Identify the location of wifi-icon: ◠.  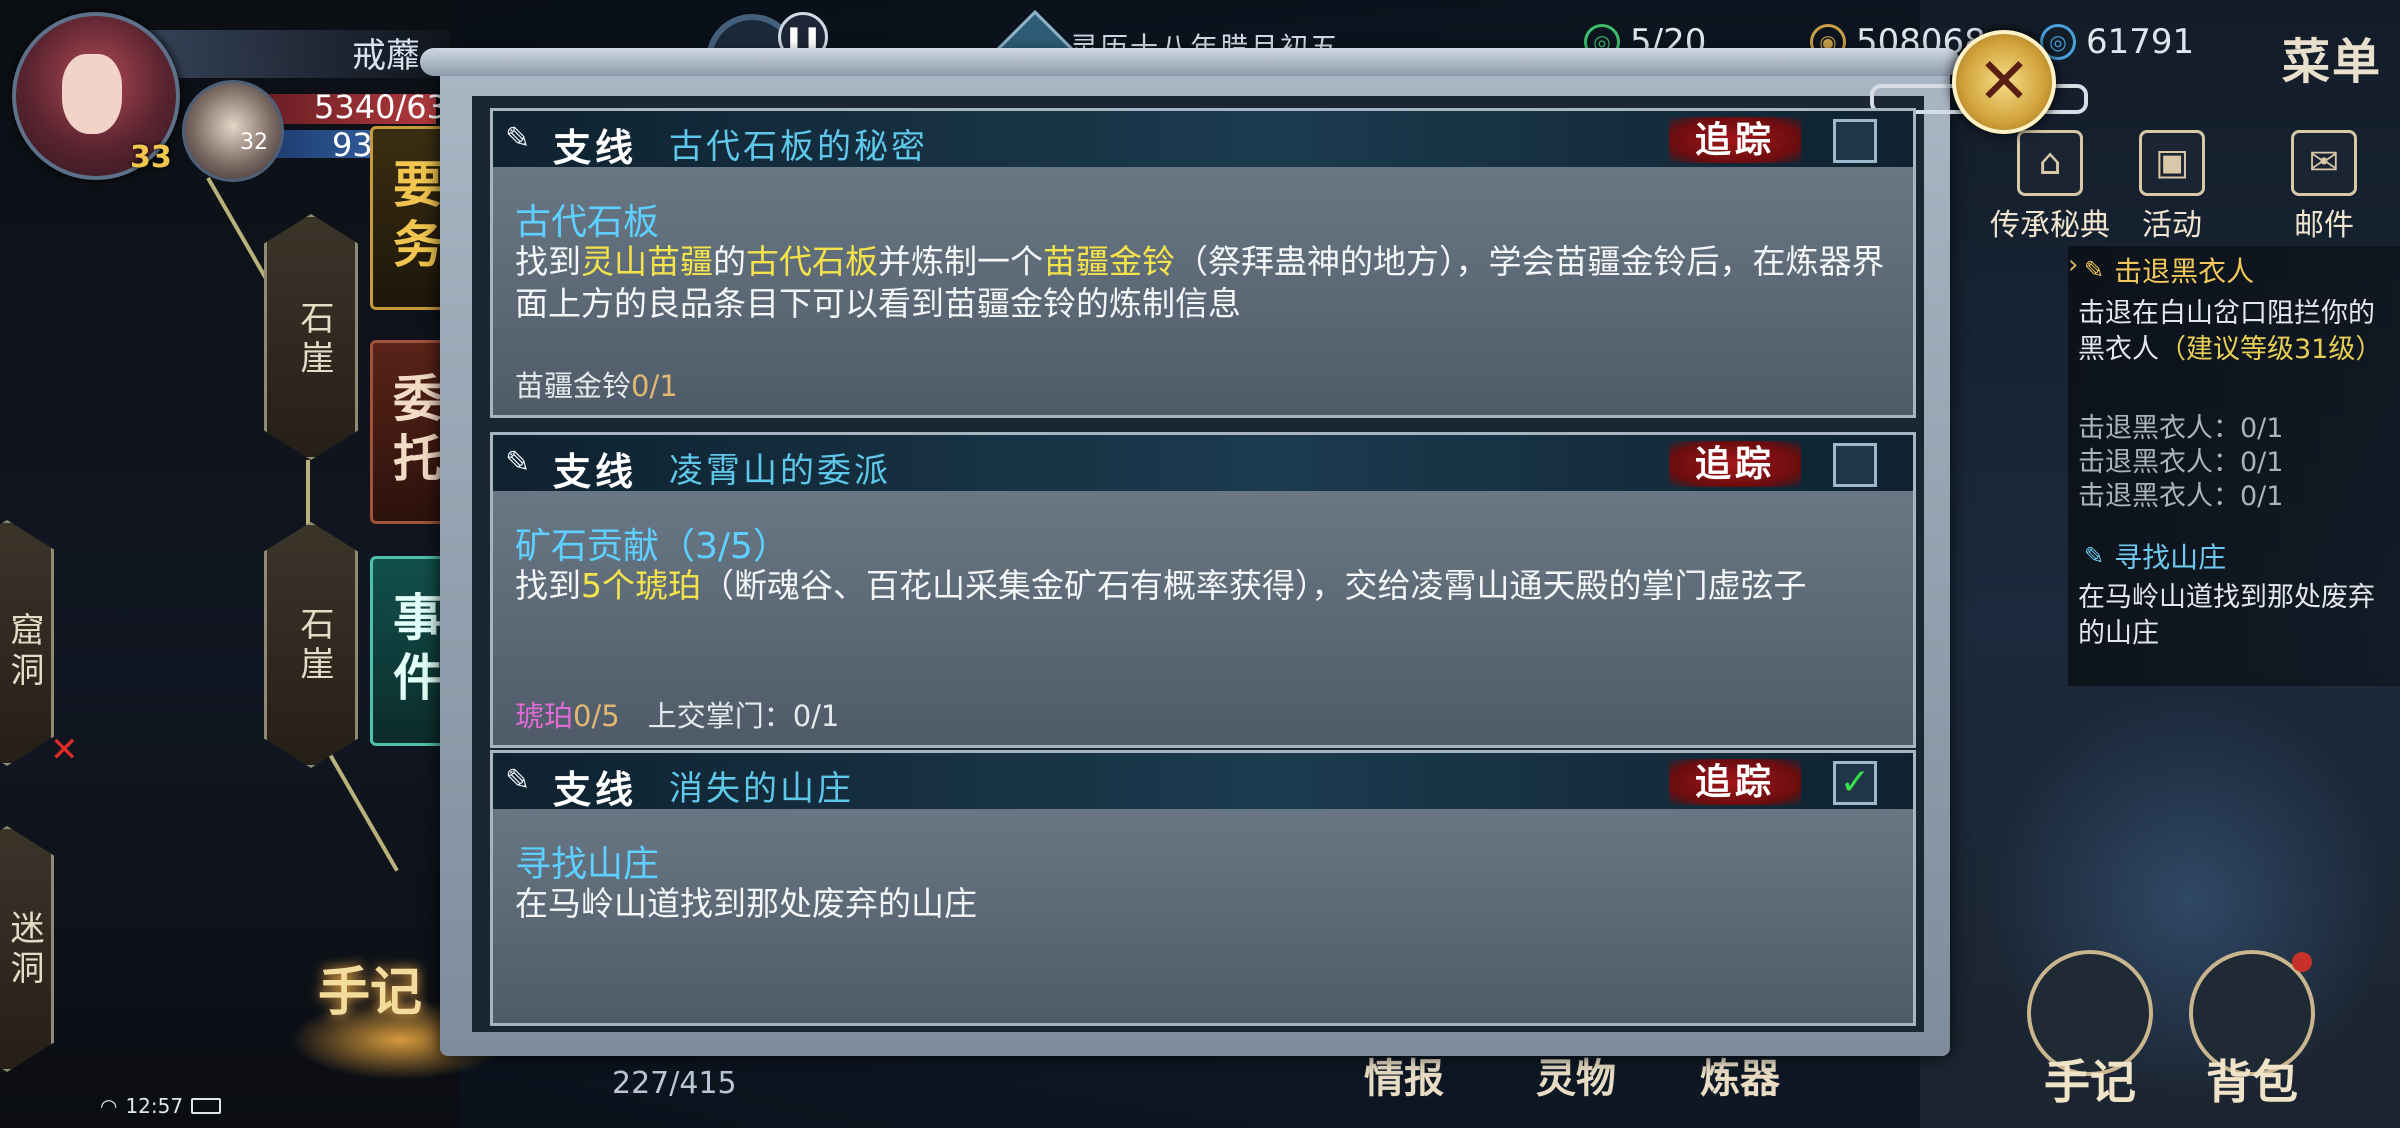
(109, 1106).